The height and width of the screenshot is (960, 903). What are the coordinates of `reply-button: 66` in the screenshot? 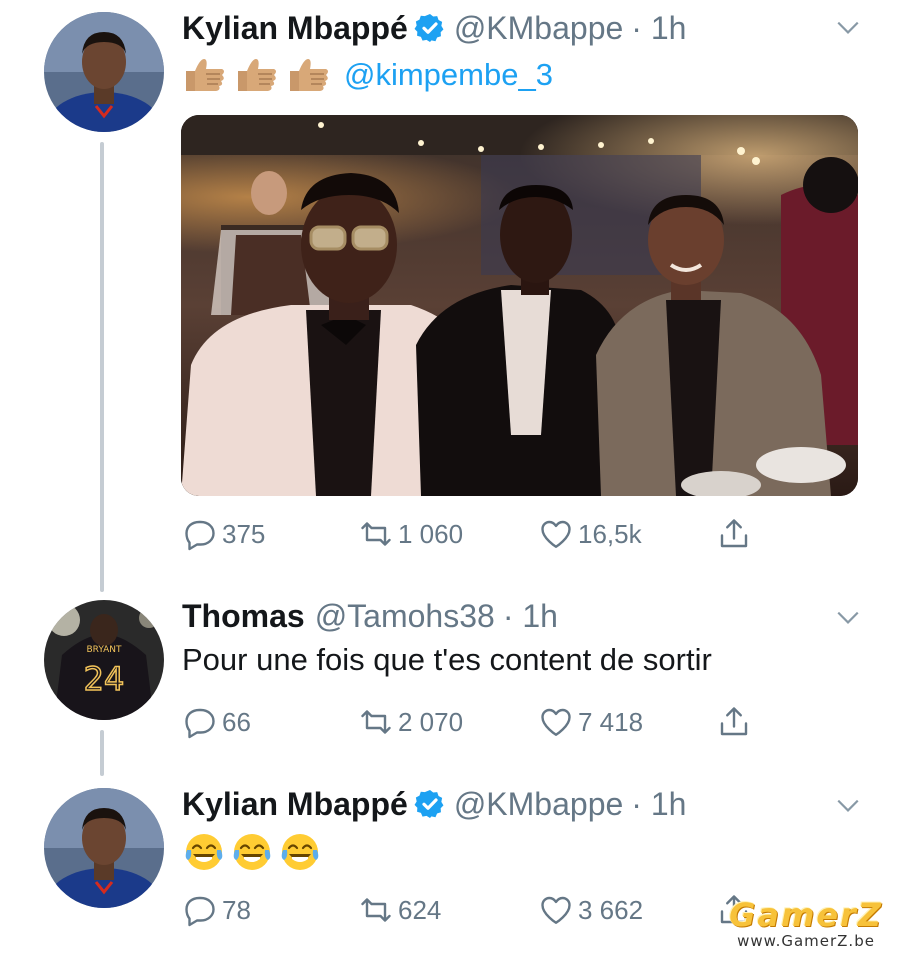 It's located at (216, 722).